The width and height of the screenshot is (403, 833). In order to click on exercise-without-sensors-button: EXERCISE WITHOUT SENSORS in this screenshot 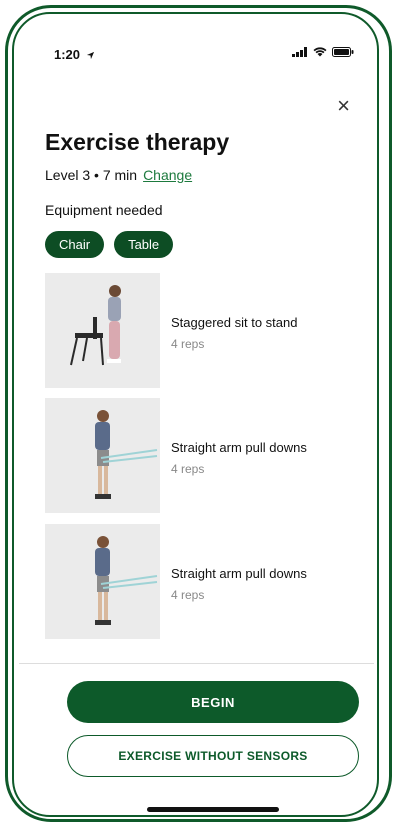, I will do `click(213, 756)`.